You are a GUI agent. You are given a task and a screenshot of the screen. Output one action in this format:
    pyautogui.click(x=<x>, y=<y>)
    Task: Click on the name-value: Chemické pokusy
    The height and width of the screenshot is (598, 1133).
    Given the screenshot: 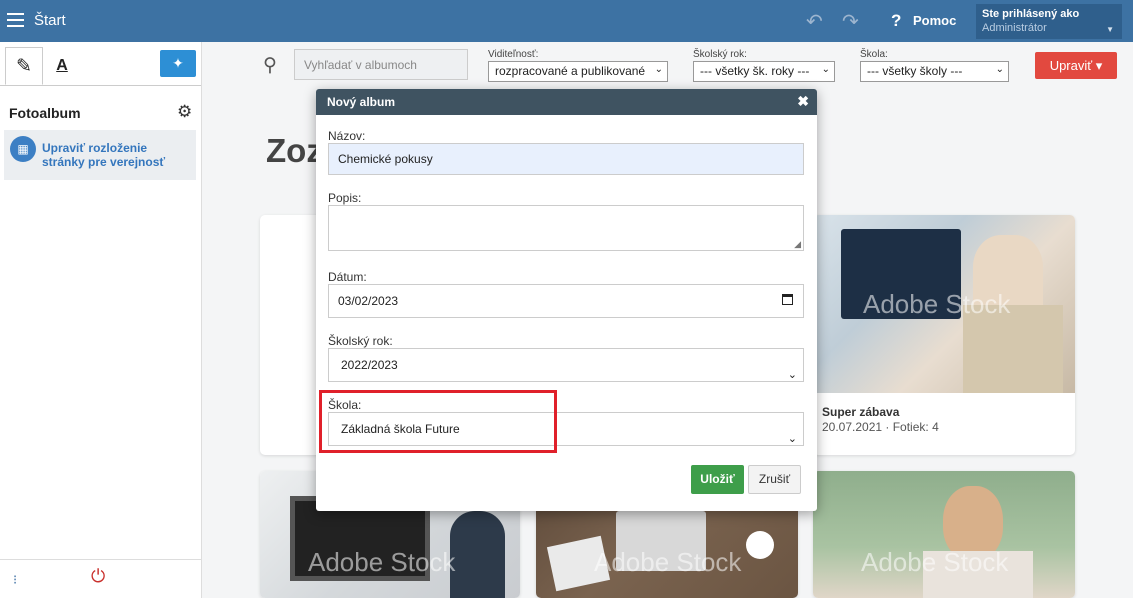 What is the action you would take?
    pyautogui.click(x=385, y=159)
    